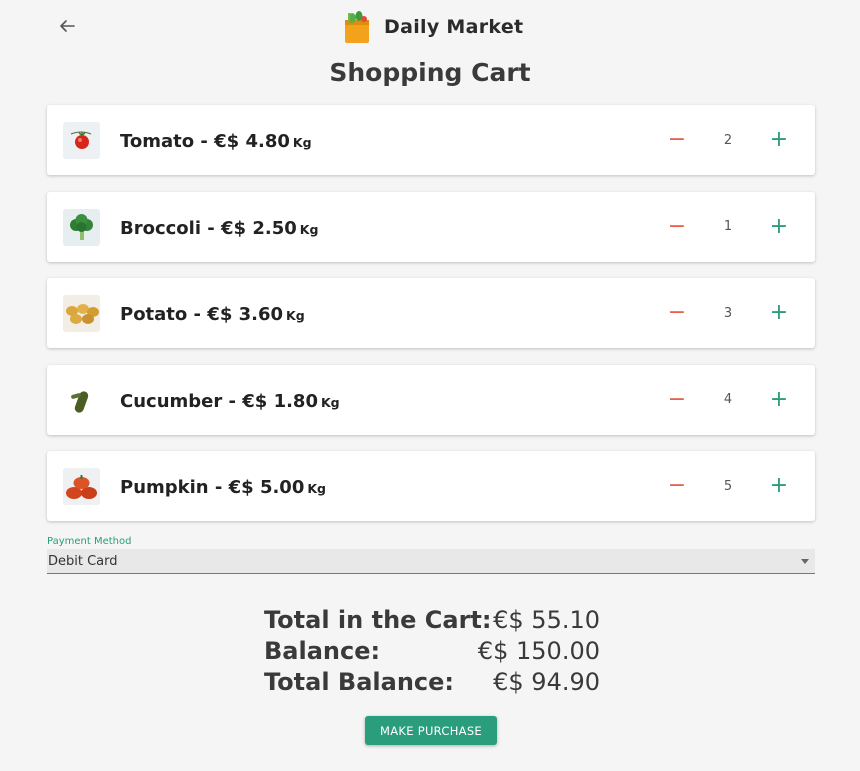 The image size is (860, 771). Describe the element at coordinates (538, 651) in the screenshot. I see `balance-value: €$ 150.00` at that location.